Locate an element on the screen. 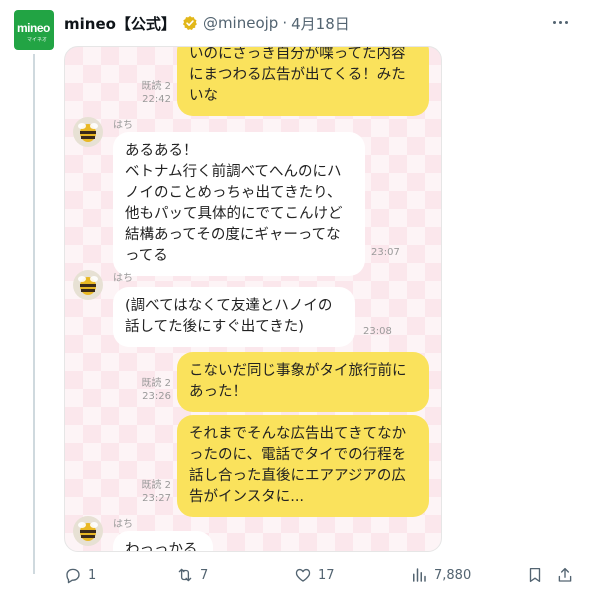  repost-icon is located at coordinates (185, 575).